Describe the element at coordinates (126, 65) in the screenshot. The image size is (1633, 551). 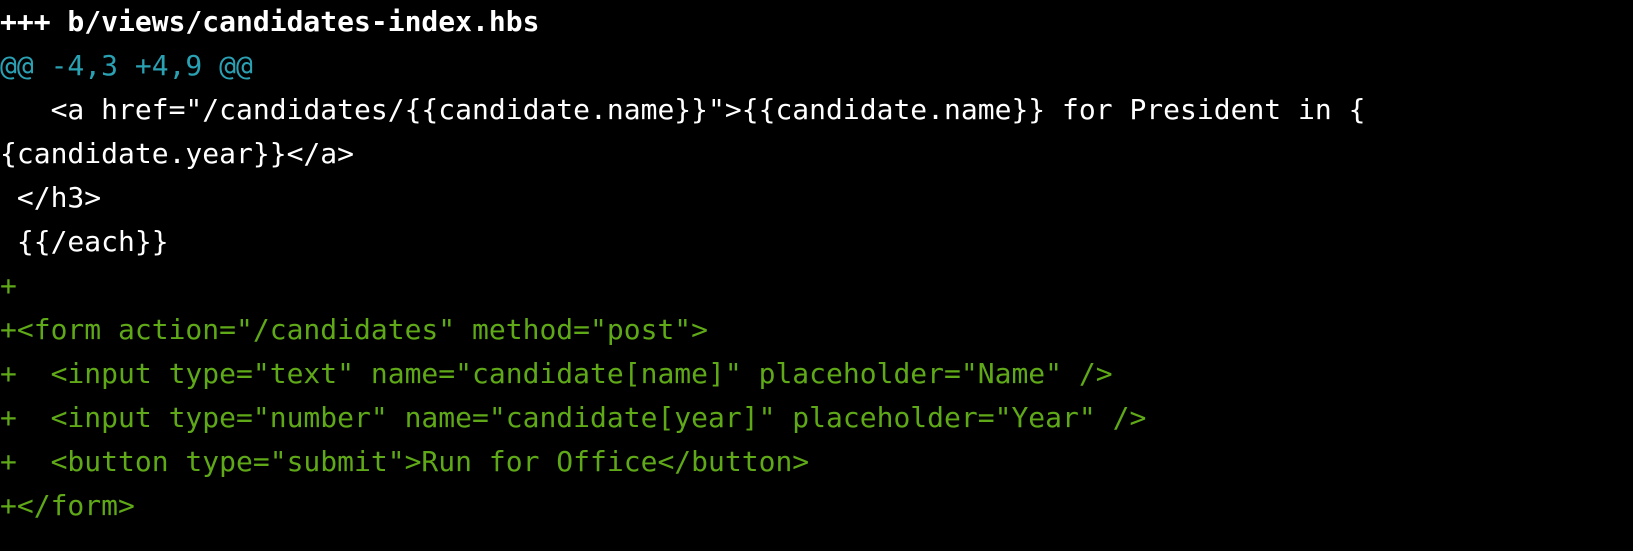
I see `diff-hunk-header: @@ -4,3 +4,9 @@` at that location.